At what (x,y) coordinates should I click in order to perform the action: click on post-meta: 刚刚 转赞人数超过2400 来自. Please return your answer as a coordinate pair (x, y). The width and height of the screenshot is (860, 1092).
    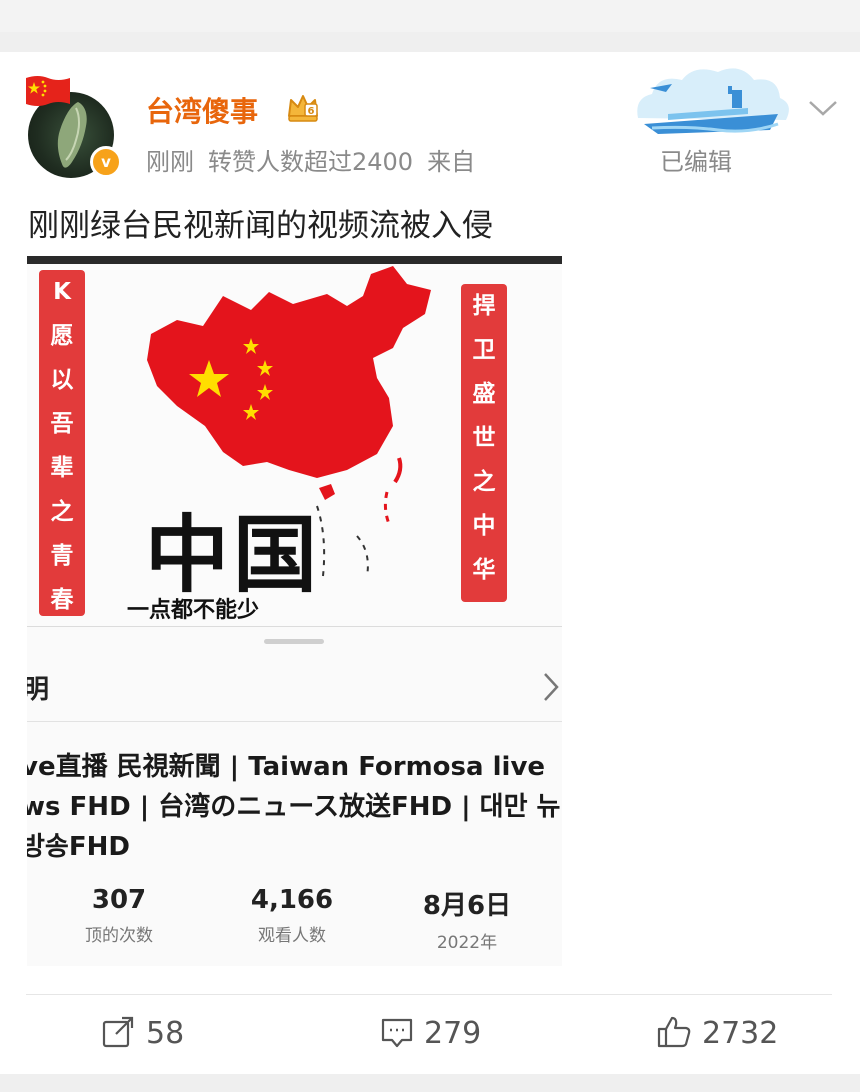
    Looking at the image, I should click on (317, 159).